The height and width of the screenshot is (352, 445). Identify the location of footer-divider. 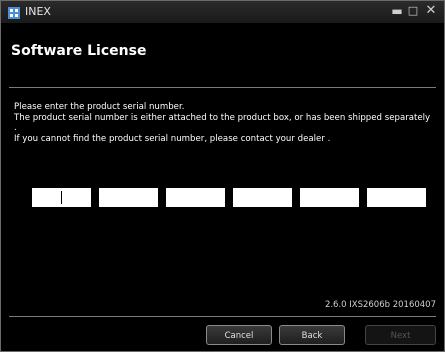
(222, 316).